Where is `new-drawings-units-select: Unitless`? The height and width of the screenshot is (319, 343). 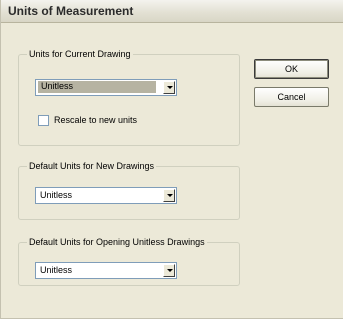
new-drawings-units-select: Unitless is located at coordinates (106, 195).